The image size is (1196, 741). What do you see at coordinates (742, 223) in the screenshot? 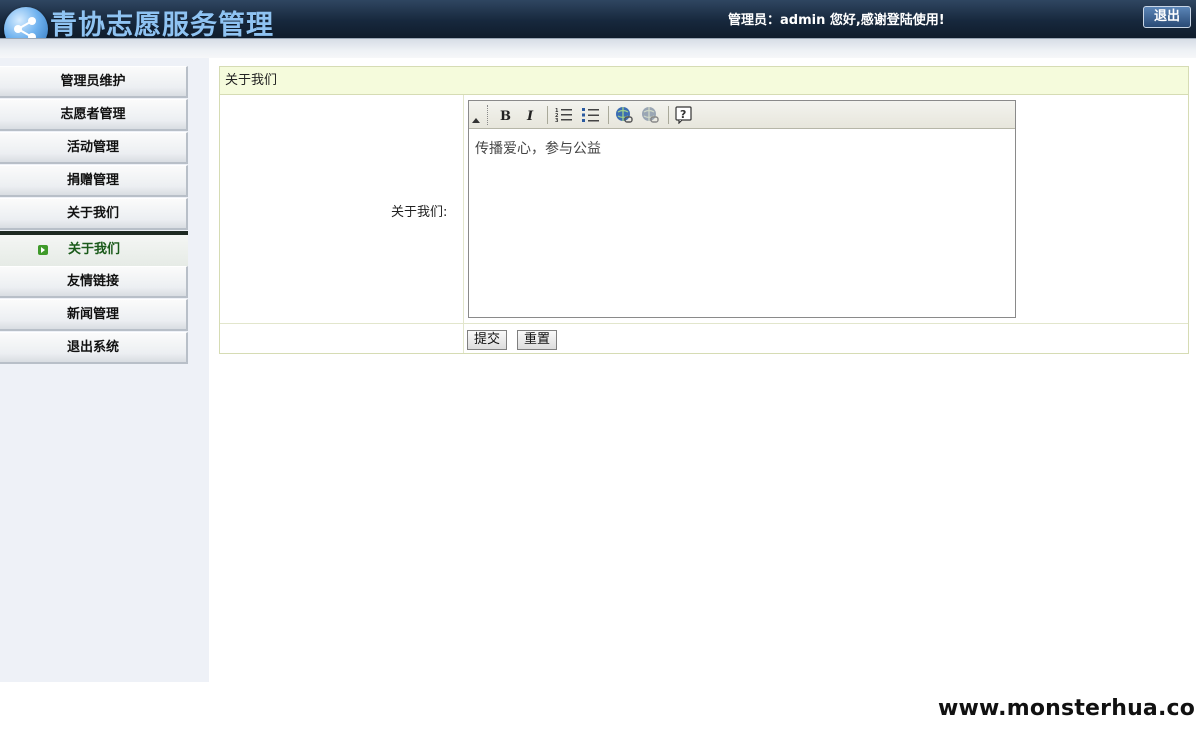
I see `editor-content: 传播爱心，参与公益` at bounding box center [742, 223].